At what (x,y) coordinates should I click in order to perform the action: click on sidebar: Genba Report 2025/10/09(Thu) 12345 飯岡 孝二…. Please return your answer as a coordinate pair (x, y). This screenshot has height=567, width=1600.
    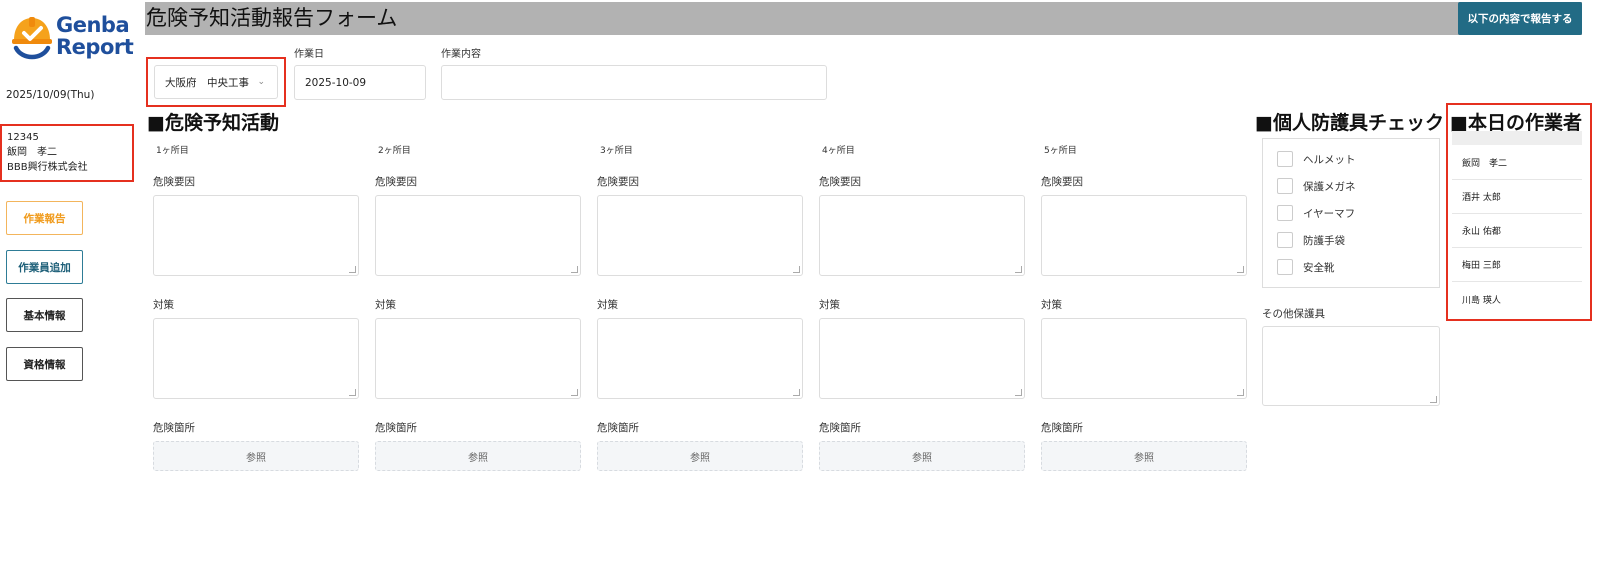
    Looking at the image, I should click on (70, 283).